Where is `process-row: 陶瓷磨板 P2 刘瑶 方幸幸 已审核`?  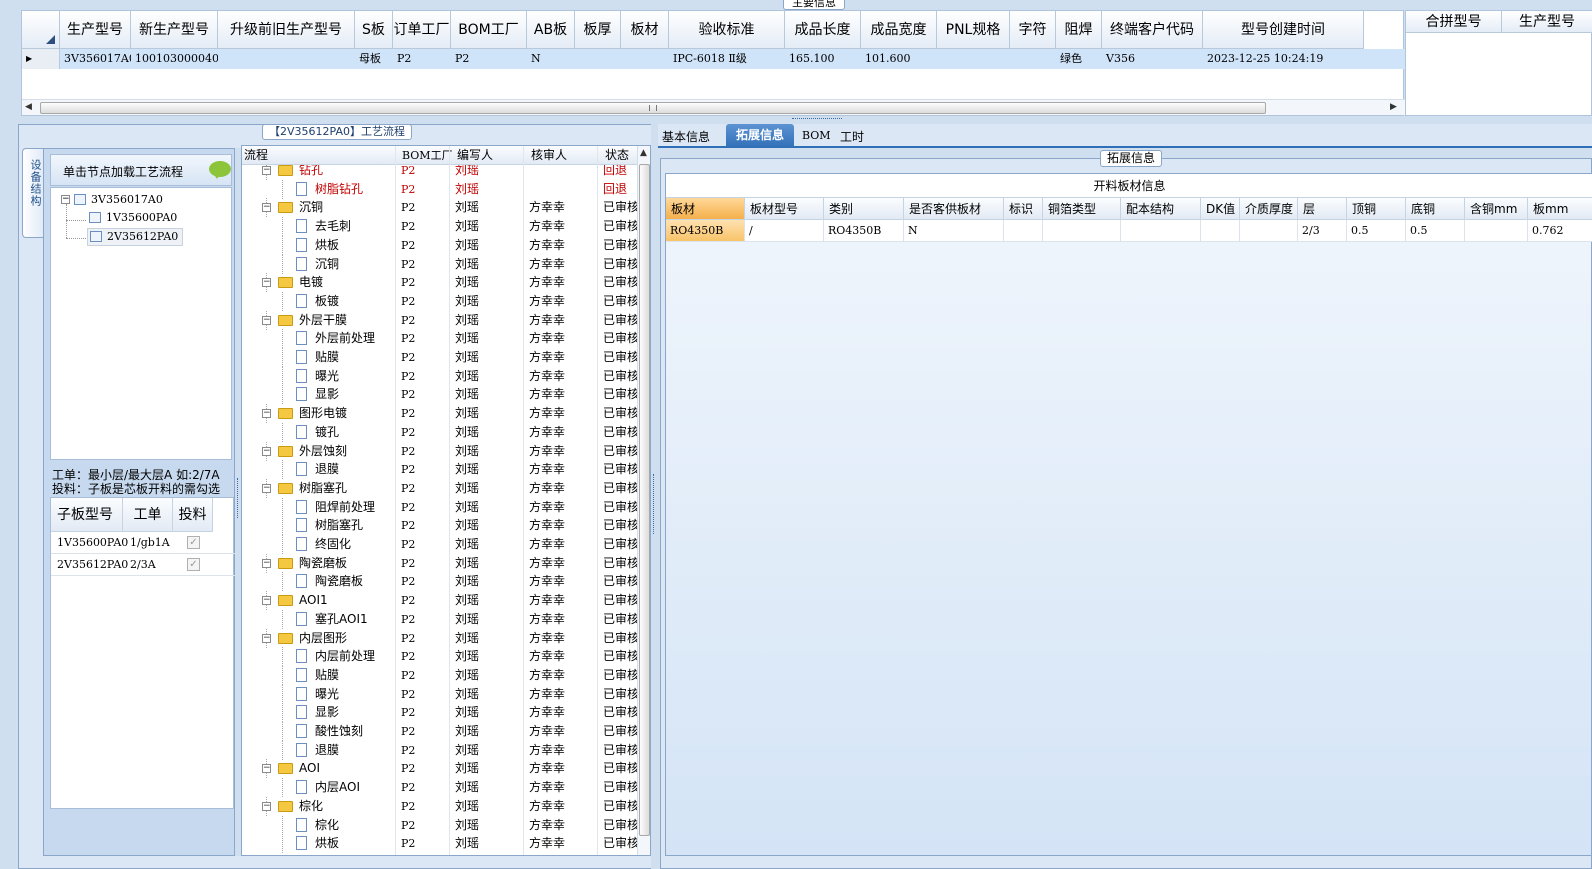 process-row: 陶瓷磨板 P2 刘瑶 方幸幸 已审核 is located at coordinates (439, 581).